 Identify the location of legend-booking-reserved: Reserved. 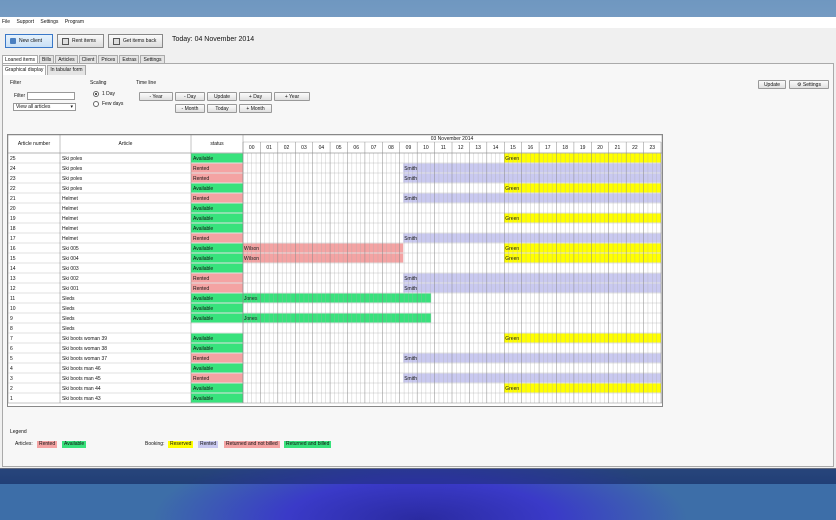
(181, 444).